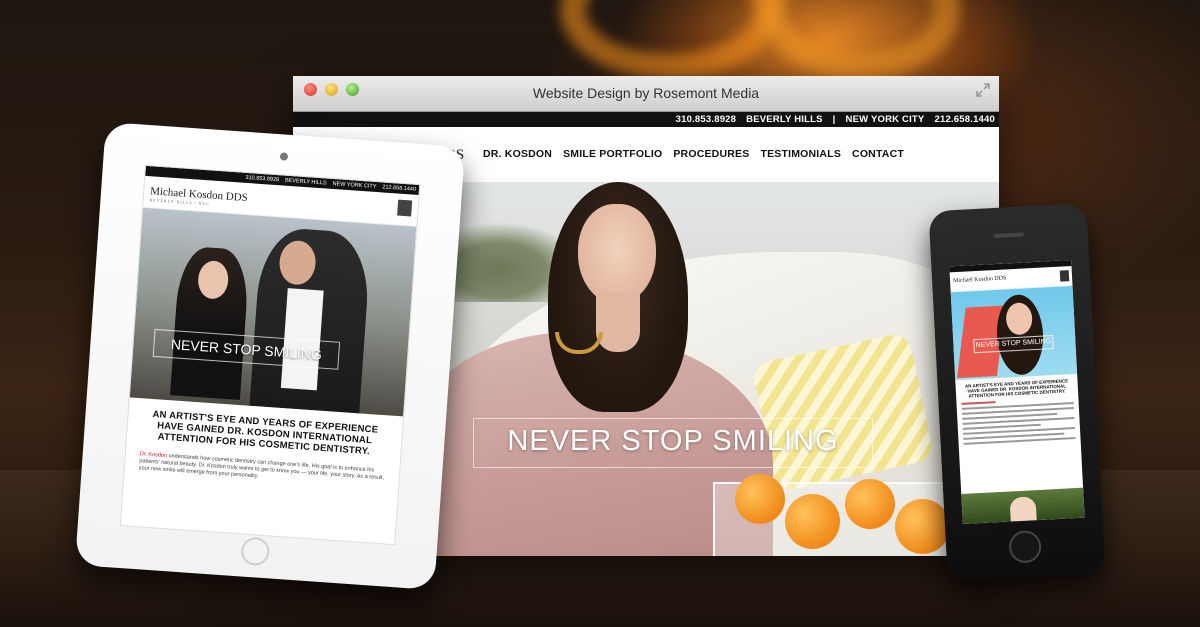 Image resolution: width=1200 pixels, height=627 pixels. Describe the element at coordinates (983, 90) in the screenshot. I see `fullscreen-icon` at that location.